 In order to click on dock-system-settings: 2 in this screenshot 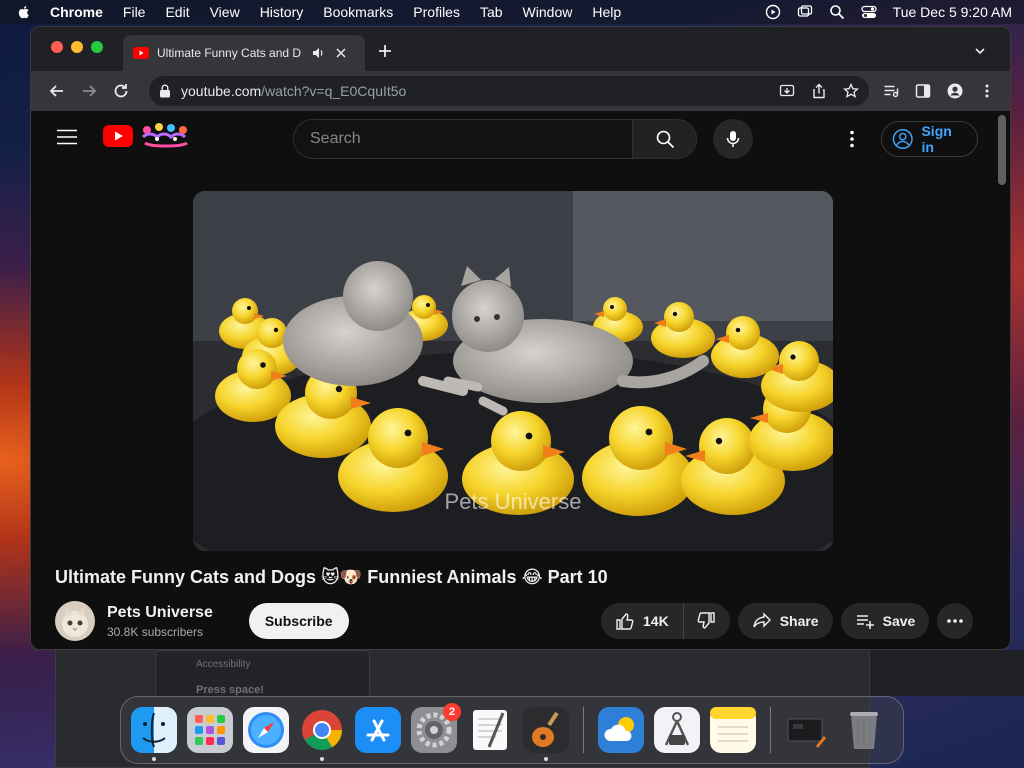, I will do `click(436, 728)`.